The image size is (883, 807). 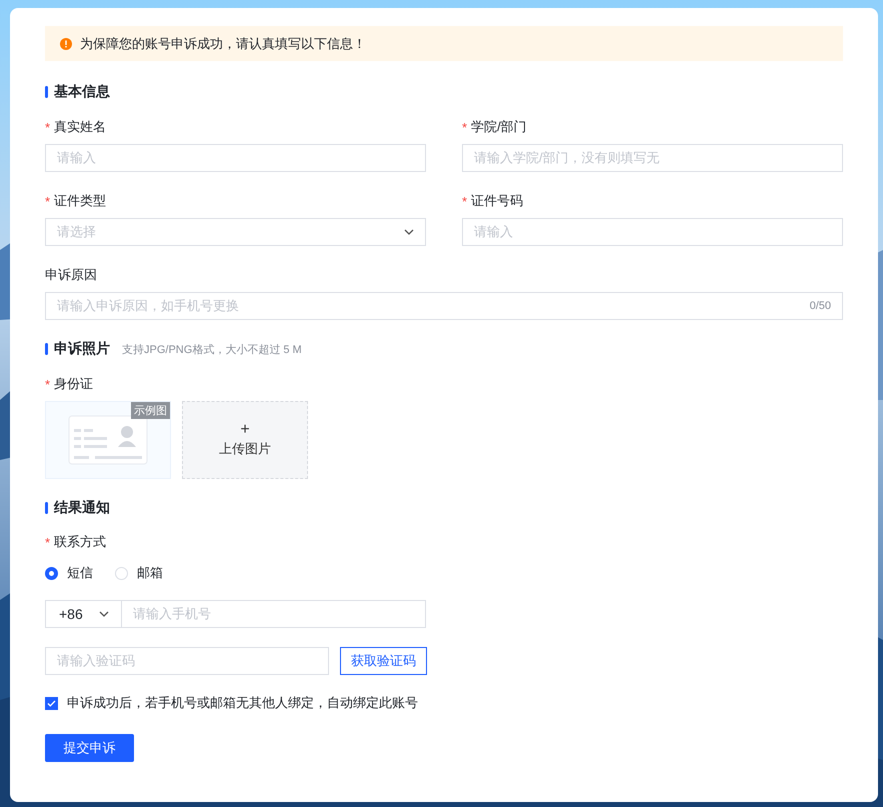 I want to click on country-code-select: +86, so click(x=84, y=614).